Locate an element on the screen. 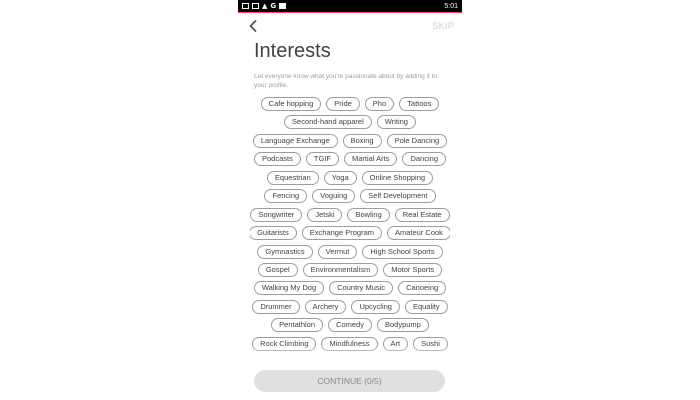 Image resolution: width=700 pixels, height=400 pixels. interest-chip: Language Exchange is located at coordinates (295, 140).